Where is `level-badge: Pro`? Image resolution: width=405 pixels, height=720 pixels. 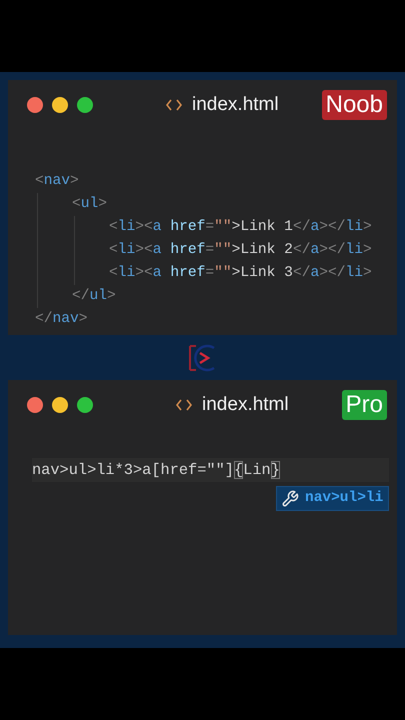
level-badge: Pro is located at coordinates (364, 405).